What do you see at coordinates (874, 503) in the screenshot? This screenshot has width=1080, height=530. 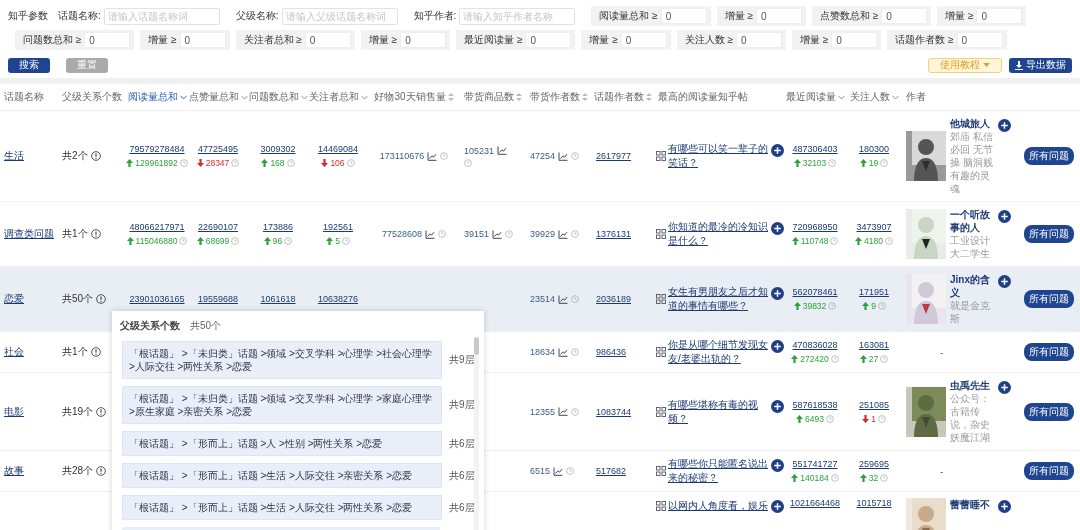 I see `metric-link: 1015718` at bounding box center [874, 503].